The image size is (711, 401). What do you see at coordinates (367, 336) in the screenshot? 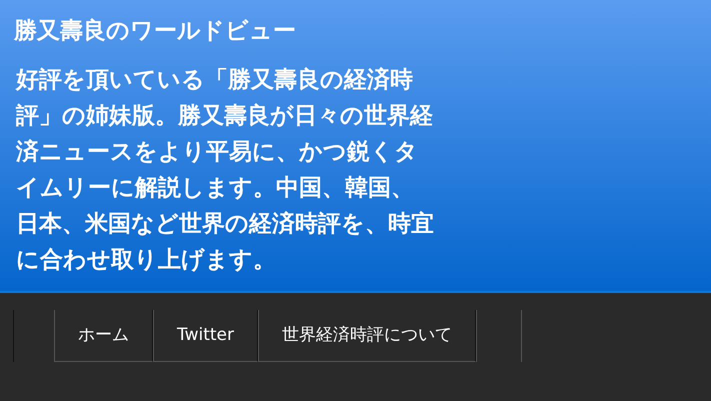
I see `nav-link: 世界経済時評について` at bounding box center [367, 336].